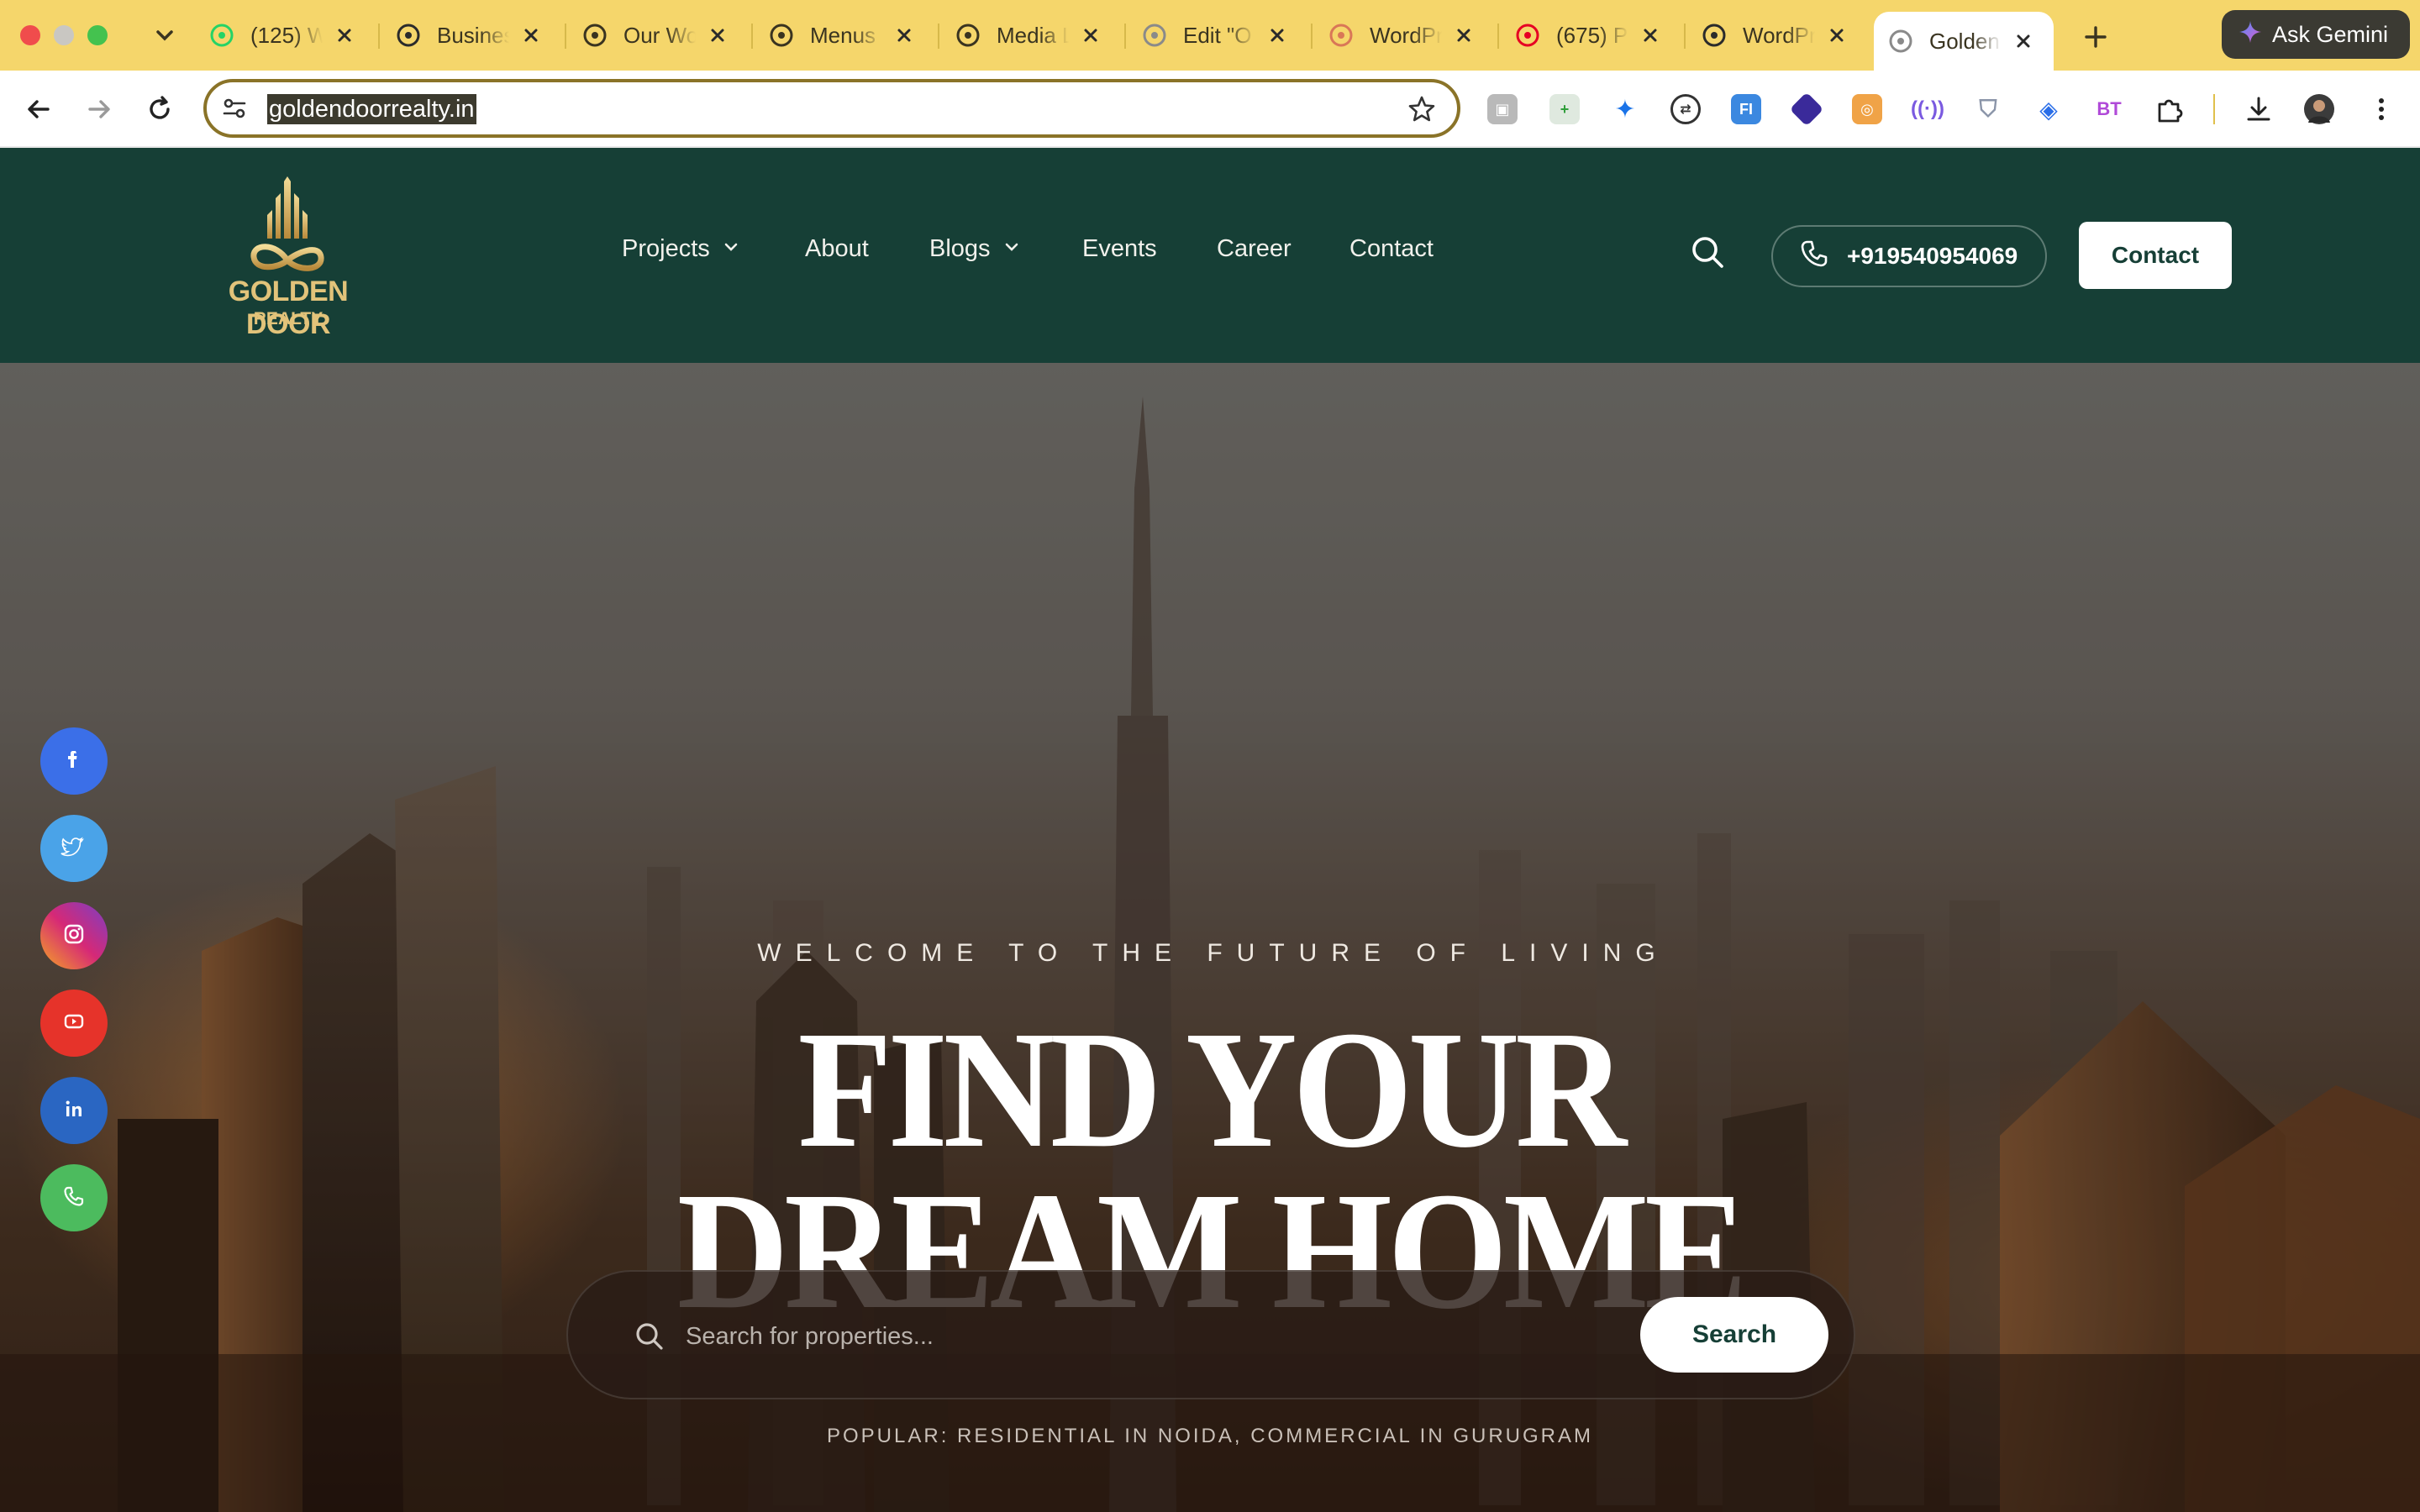  I want to click on extension-broadcast-icon: ((·)), so click(1927, 109).